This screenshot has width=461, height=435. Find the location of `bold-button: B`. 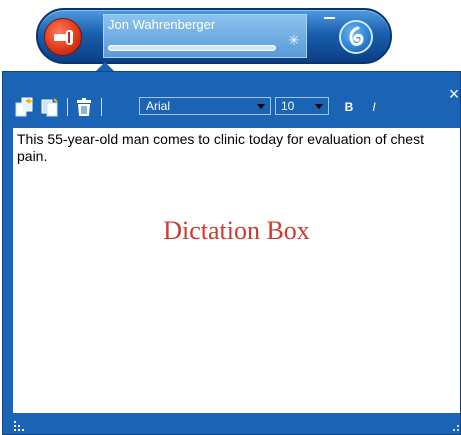

bold-button: B is located at coordinates (349, 107).